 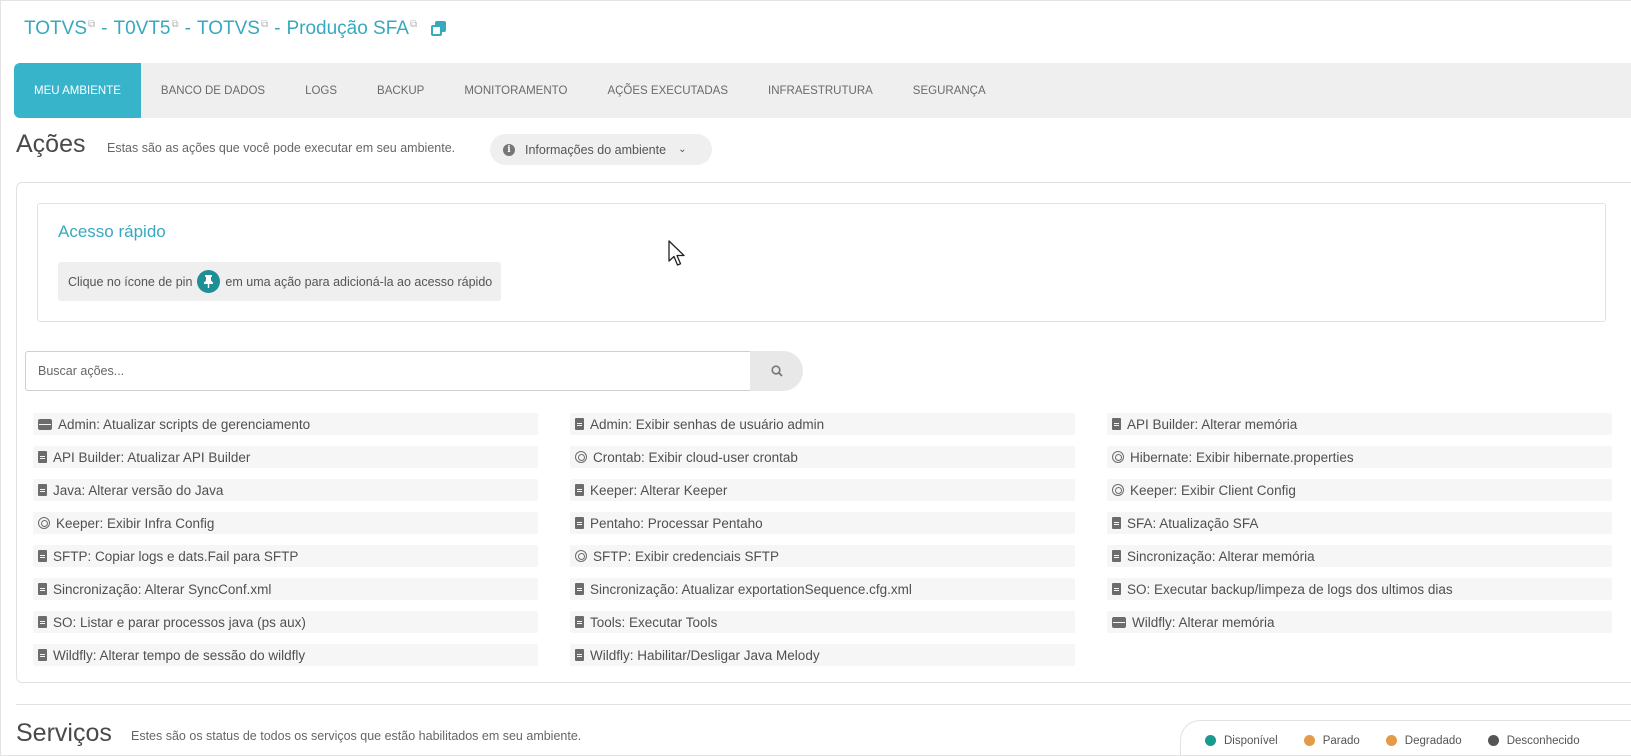 I want to click on legend-label: Degradado, so click(x=1433, y=740).